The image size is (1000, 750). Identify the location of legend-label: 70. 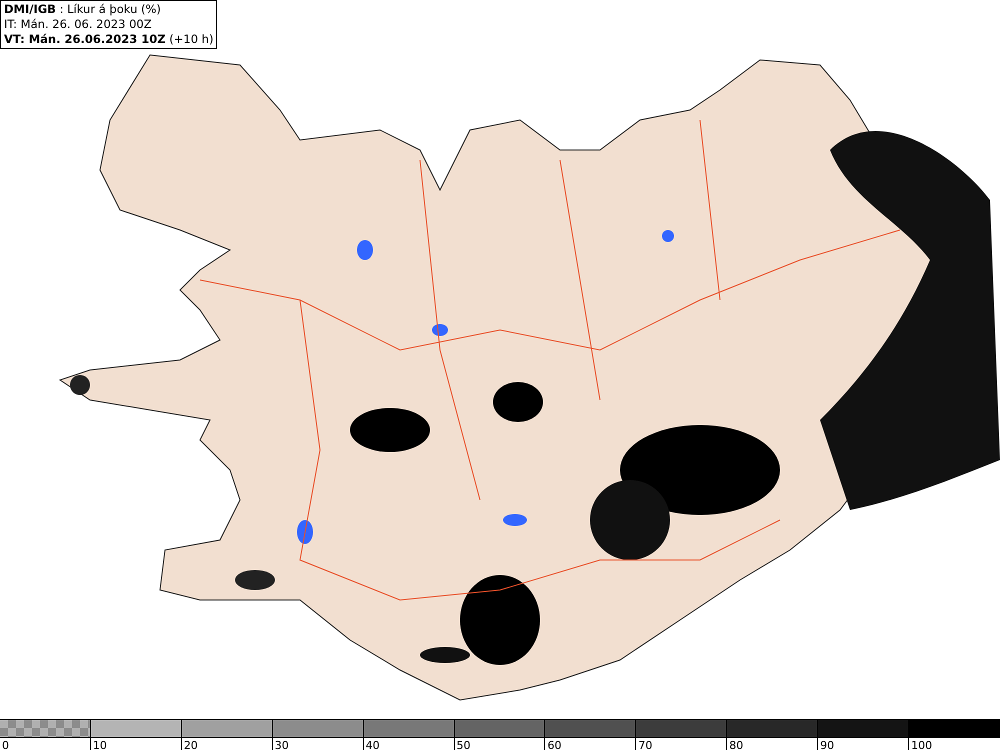
(644, 744).